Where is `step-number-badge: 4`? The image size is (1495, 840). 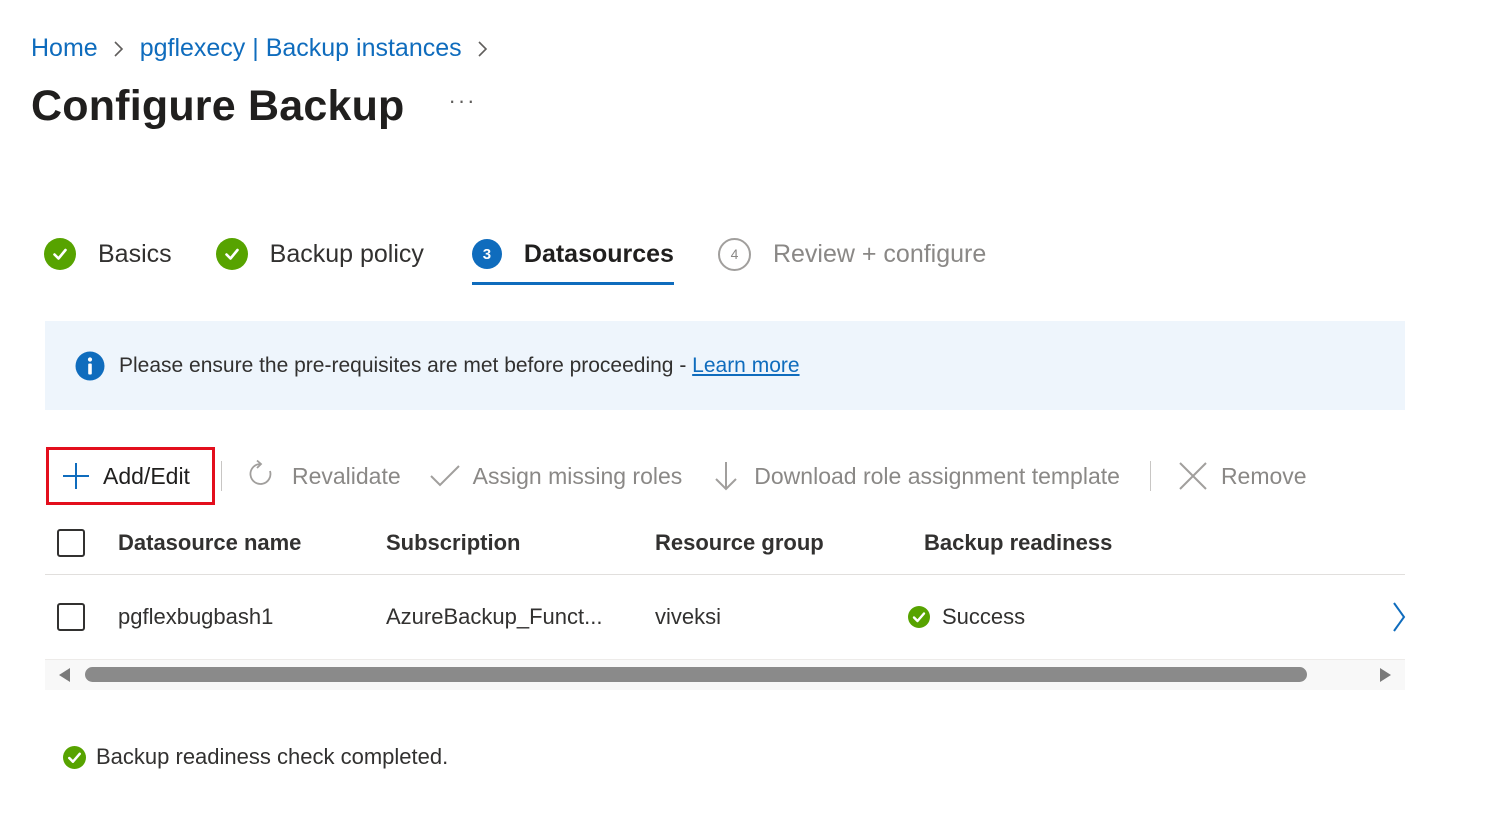 step-number-badge: 4 is located at coordinates (734, 254).